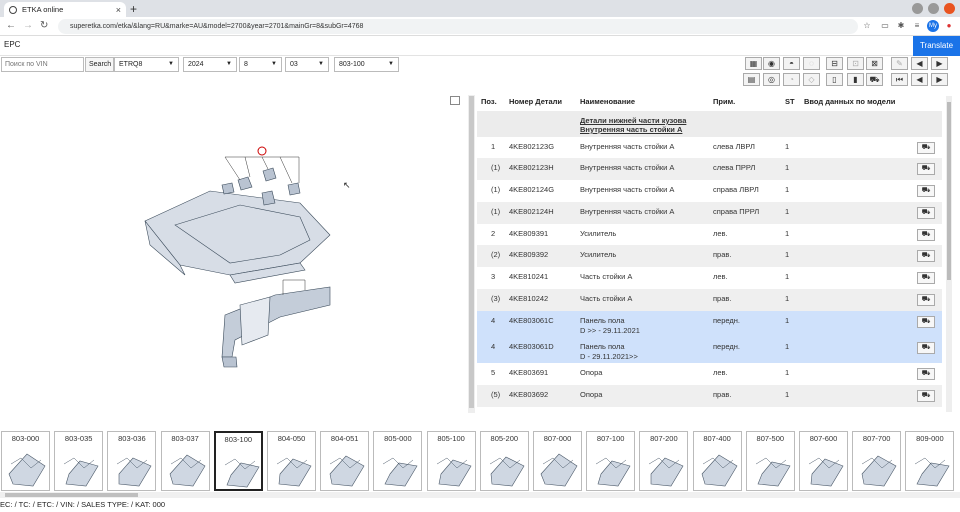 This screenshot has width=960, height=512. Describe the element at coordinates (722, 394) in the screenshot. I see `row-note: прав.` at that location.